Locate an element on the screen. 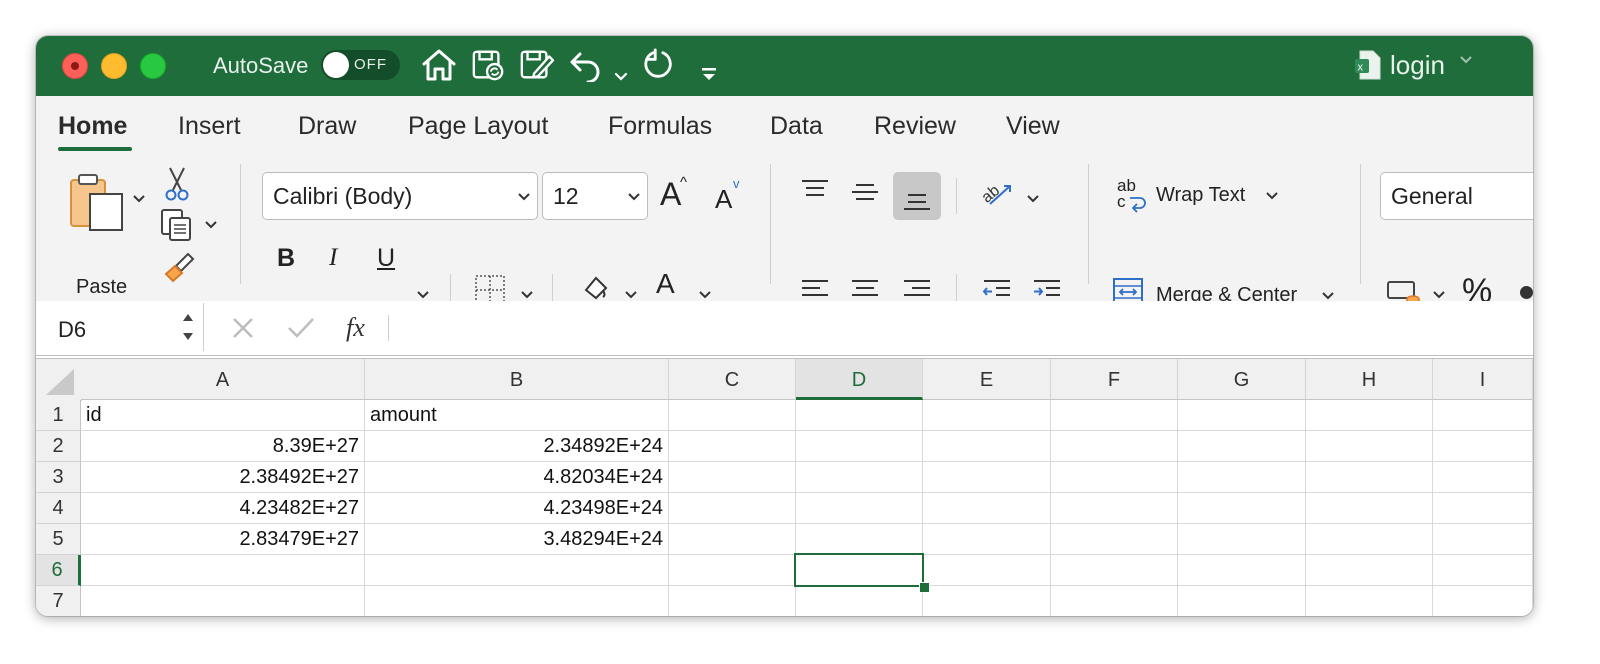 The image size is (1600, 664). cell-a4: 4.23482E+27 is located at coordinates (223, 508).